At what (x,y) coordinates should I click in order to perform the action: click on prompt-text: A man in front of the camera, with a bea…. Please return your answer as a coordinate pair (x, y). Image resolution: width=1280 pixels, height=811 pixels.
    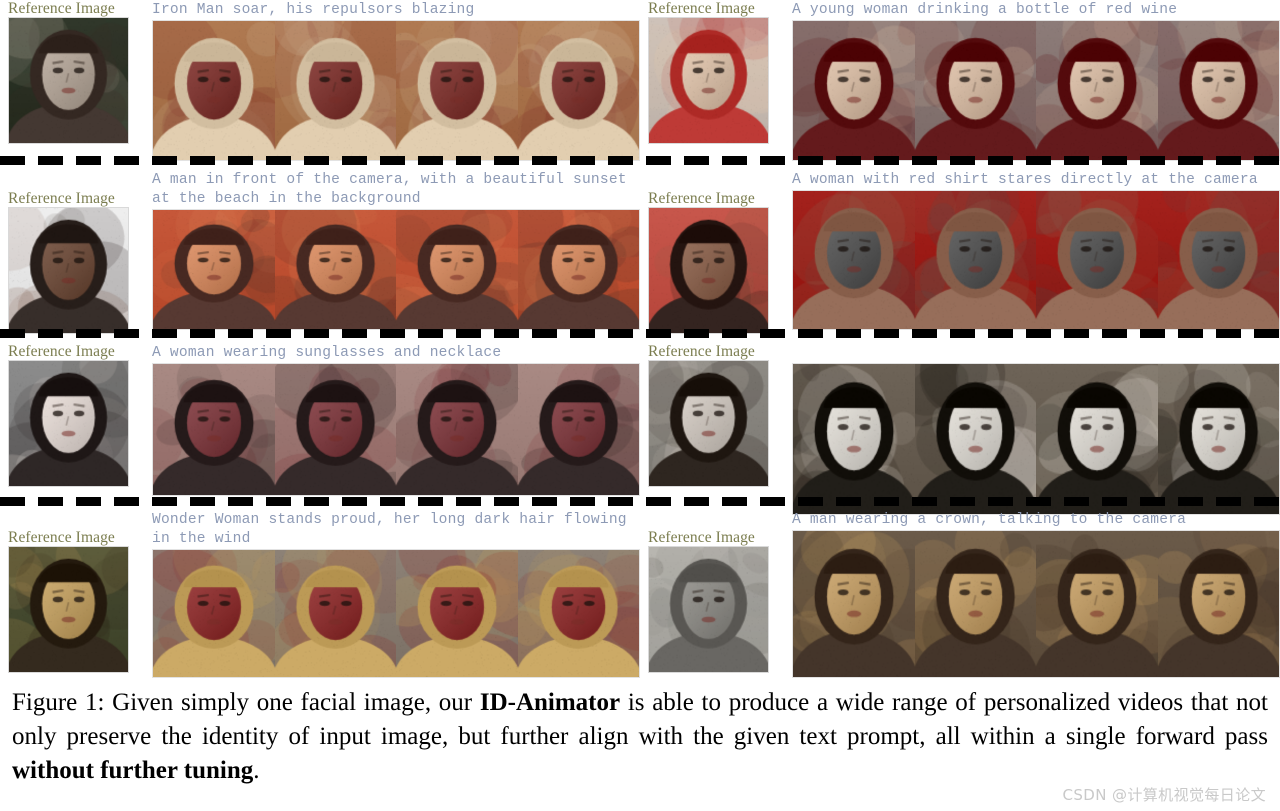
    Looking at the image, I should click on (394, 189).